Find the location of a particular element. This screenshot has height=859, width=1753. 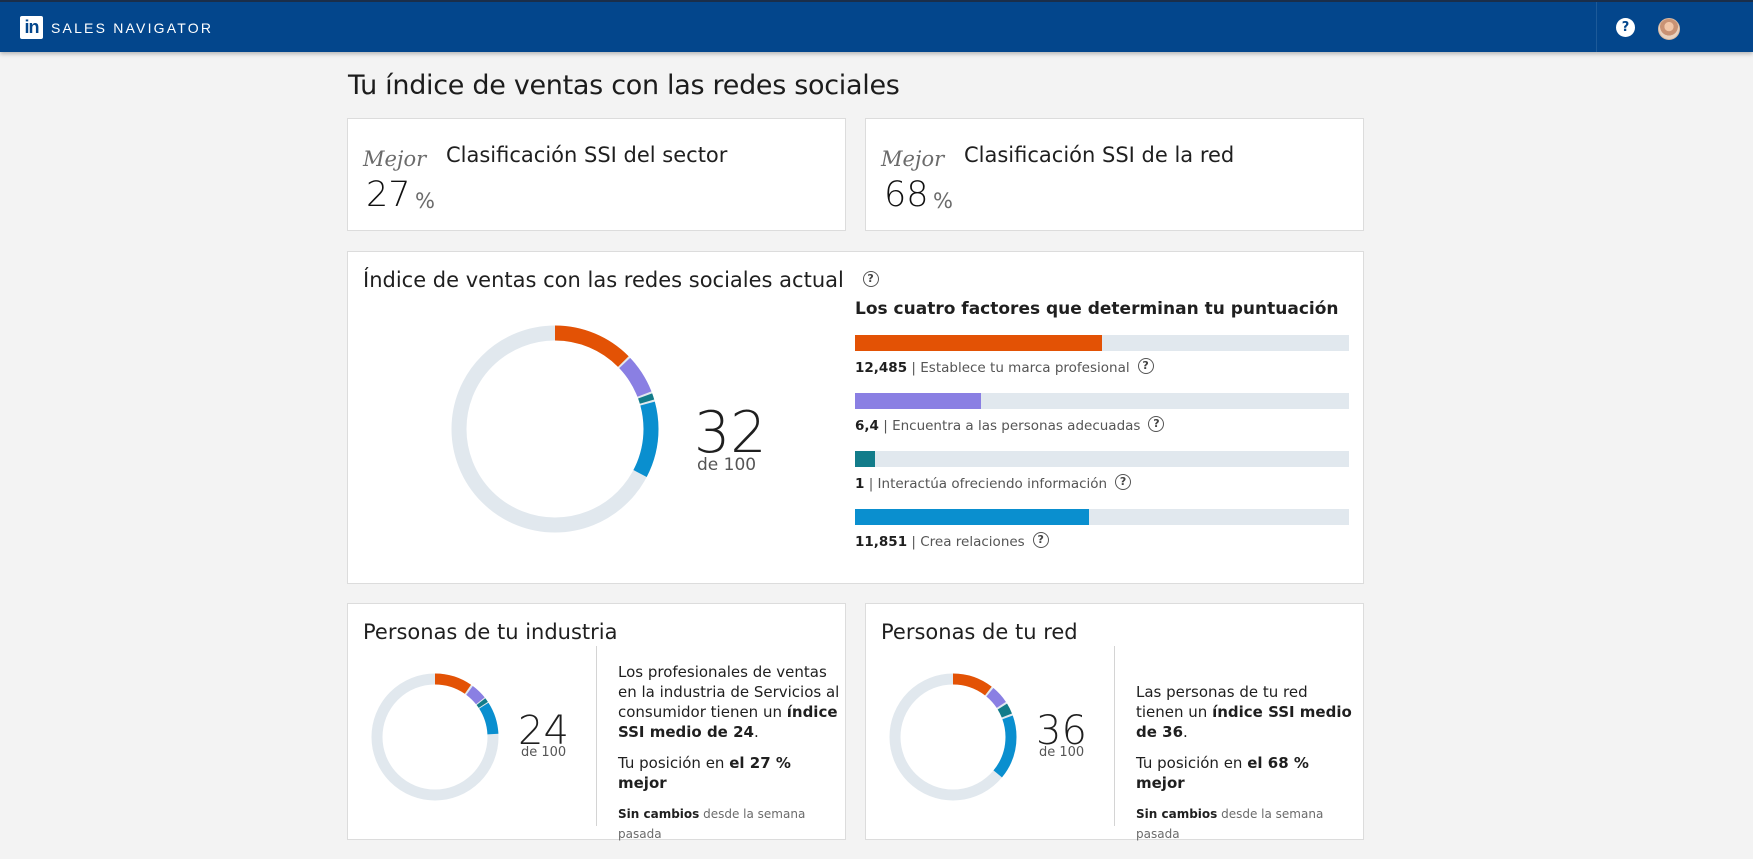

factor-value: 11,851 is located at coordinates (881, 542).